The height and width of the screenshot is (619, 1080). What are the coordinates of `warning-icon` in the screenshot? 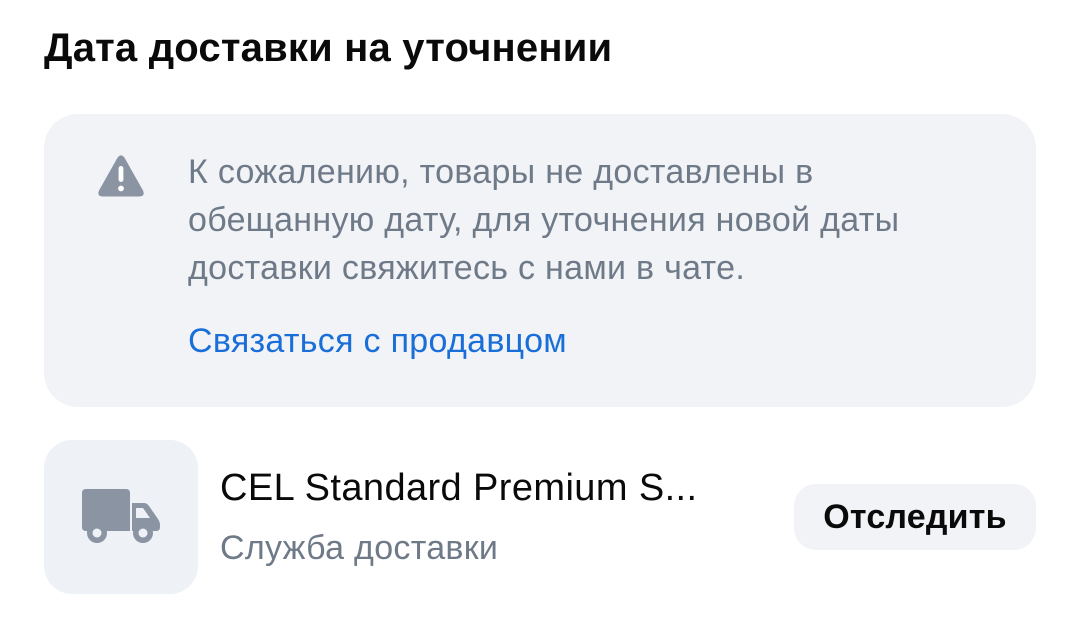 It's located at (121, 176).